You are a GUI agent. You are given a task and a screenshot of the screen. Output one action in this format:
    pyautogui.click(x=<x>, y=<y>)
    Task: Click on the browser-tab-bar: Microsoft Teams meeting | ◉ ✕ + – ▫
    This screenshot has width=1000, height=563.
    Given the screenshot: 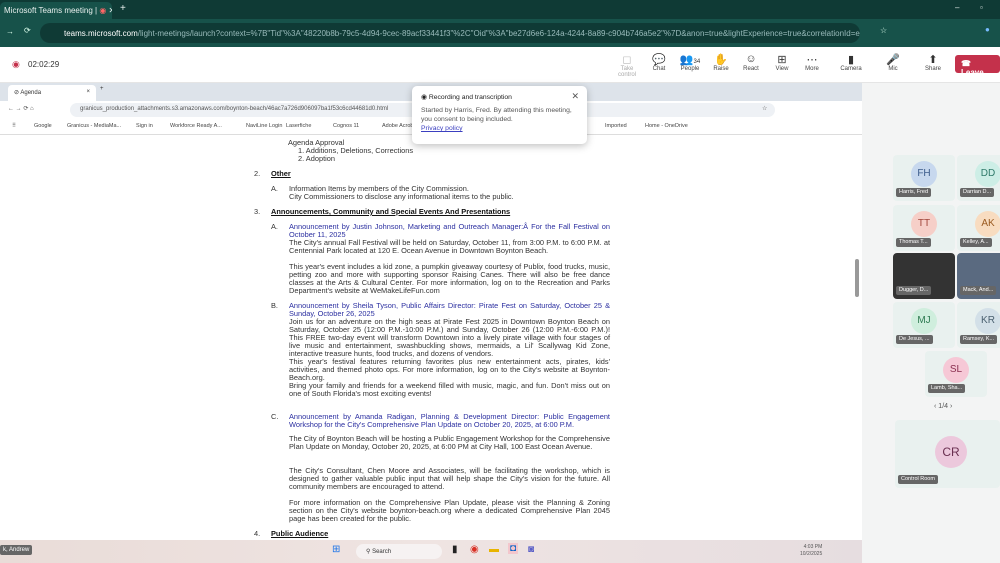 What is the action you would take?
    pyautogui.click(x=500, y=9)
    